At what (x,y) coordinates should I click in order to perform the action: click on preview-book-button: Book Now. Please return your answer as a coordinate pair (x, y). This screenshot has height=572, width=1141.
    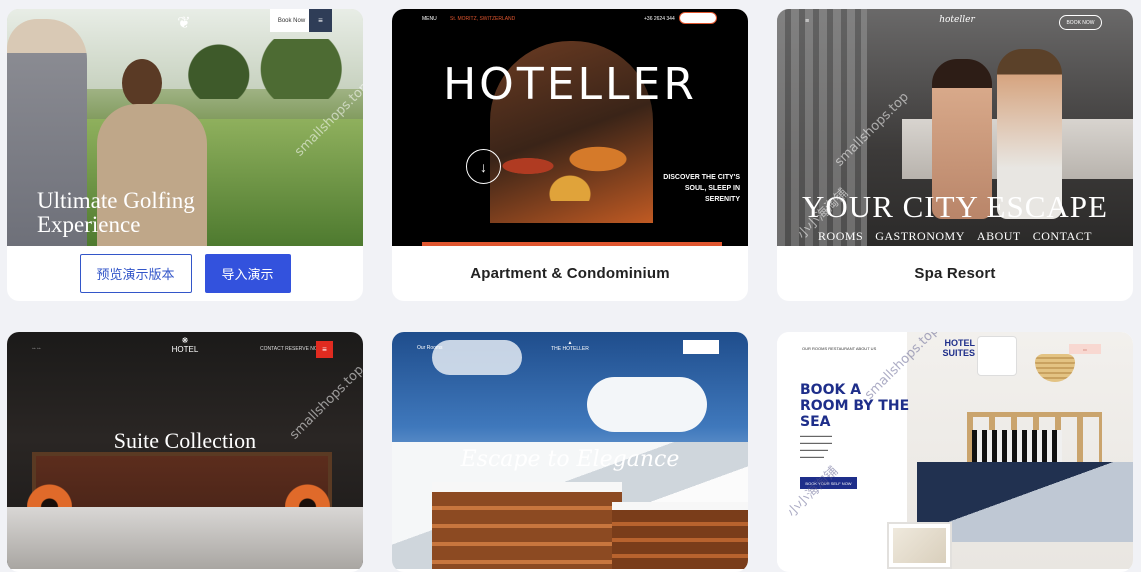
    Looking at the image, I should click on (701, 347).